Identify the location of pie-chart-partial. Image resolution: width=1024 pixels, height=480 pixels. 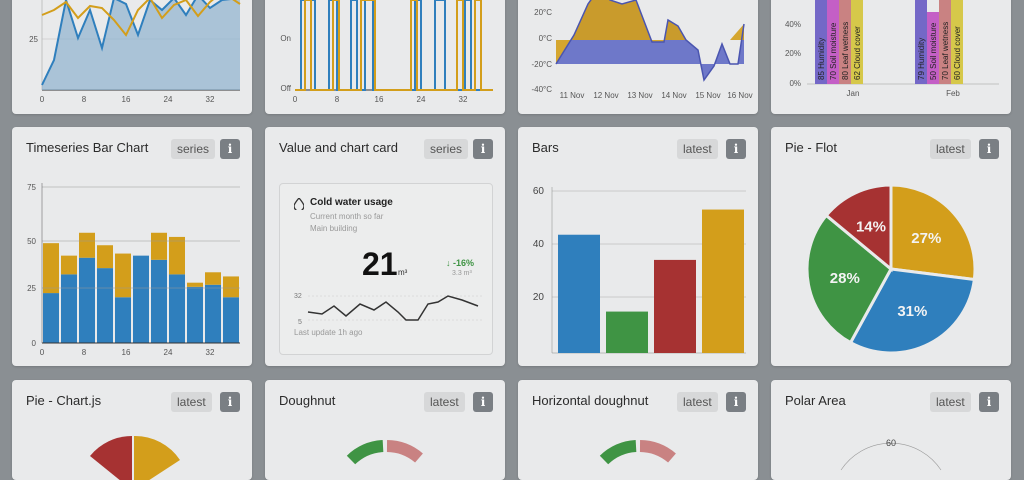
(135, 457).